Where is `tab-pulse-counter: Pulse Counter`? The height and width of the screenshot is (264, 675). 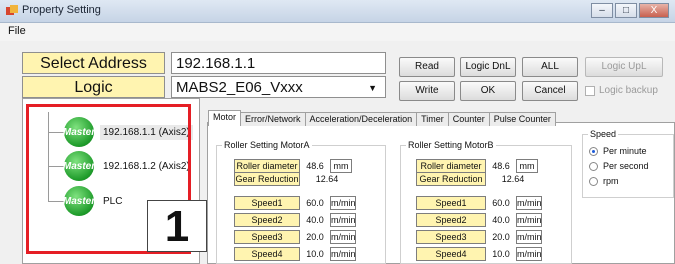 tab-pulse-counter: Pulse Counter is located at coordinates (522, 119).